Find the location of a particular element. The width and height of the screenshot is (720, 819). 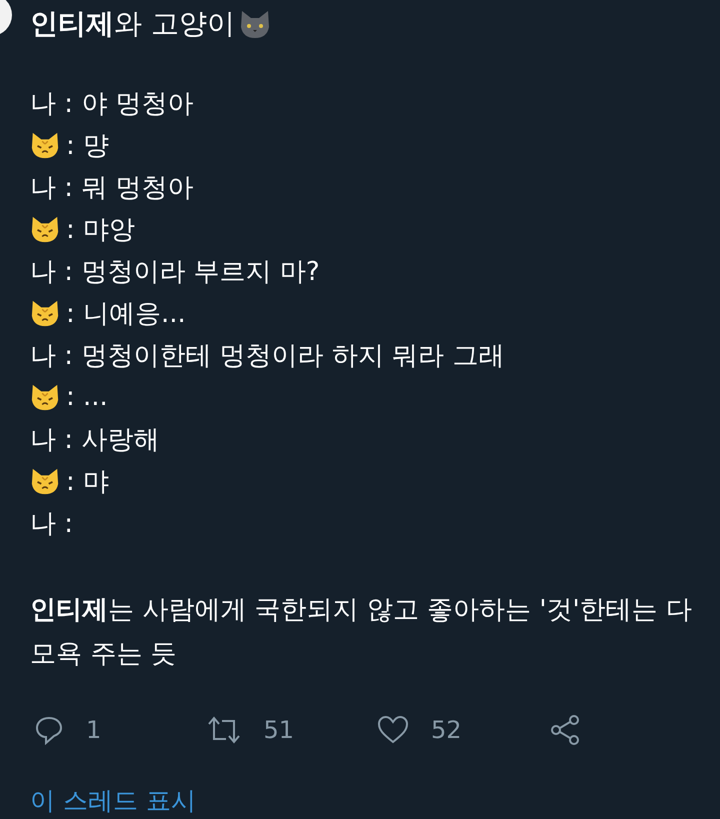

chat-line: 나 : 사랑해 is located at coordinates (95, 440).